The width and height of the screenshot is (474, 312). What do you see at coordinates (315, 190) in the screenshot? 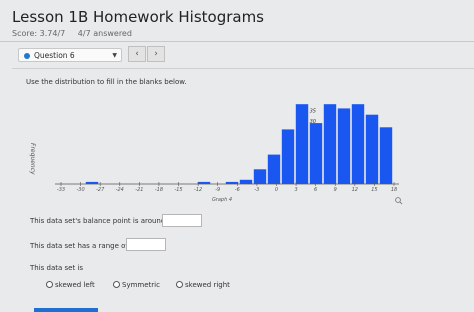
I see `x-tick-label: 6` at bounding box center [315, 190].